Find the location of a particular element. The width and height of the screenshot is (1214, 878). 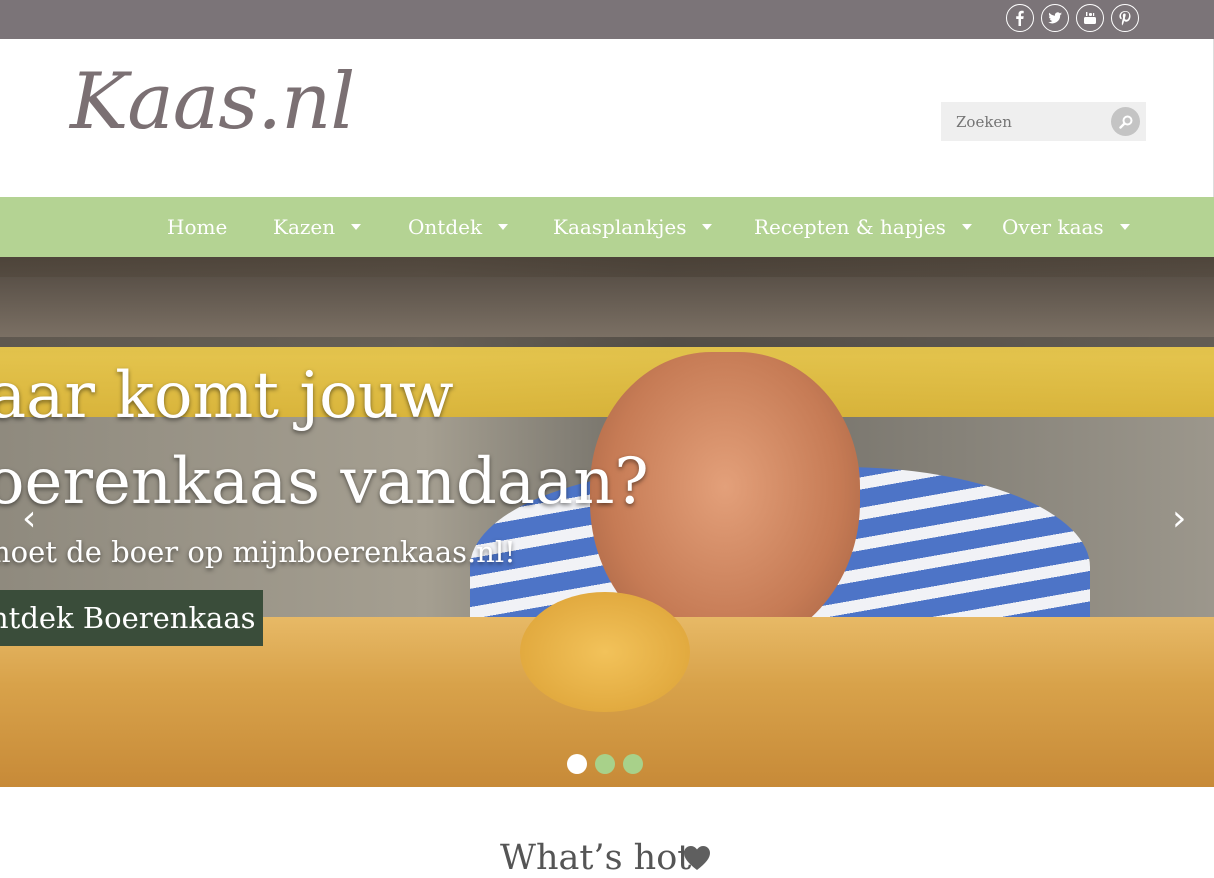

search-icon is located at coordinates (1125, 121).